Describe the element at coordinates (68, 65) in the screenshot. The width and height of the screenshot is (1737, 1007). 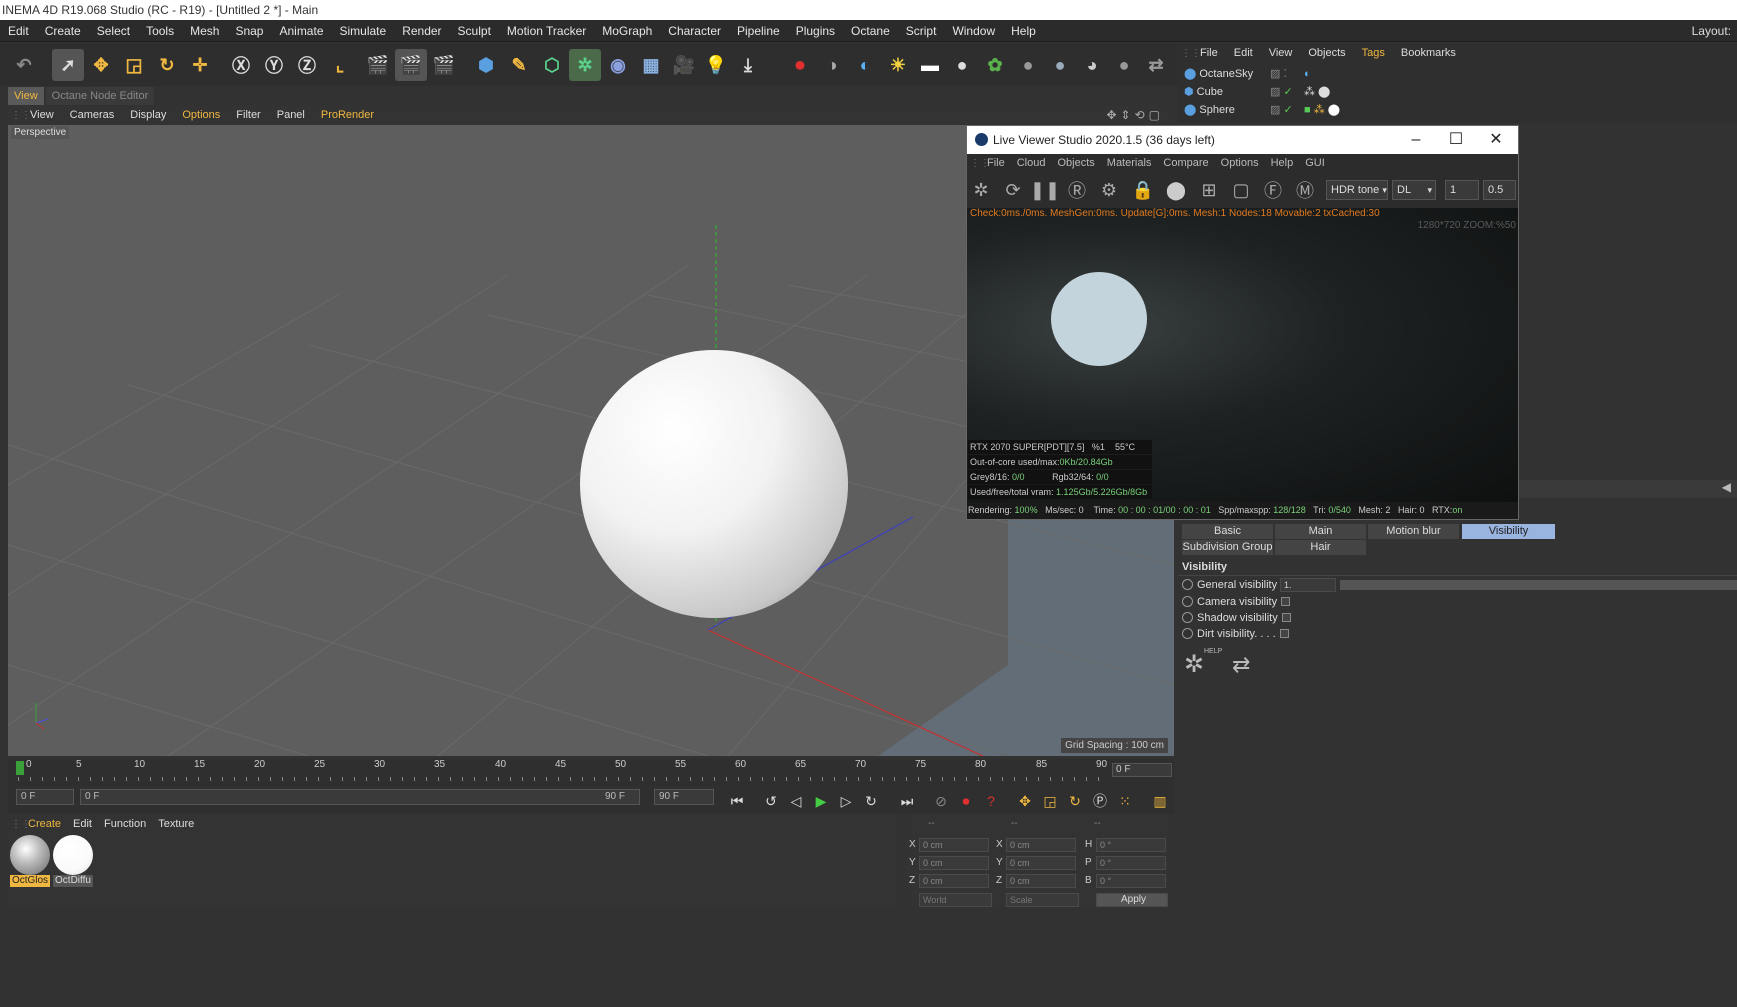
I see `select-cursor-icon: ➚` at that location.